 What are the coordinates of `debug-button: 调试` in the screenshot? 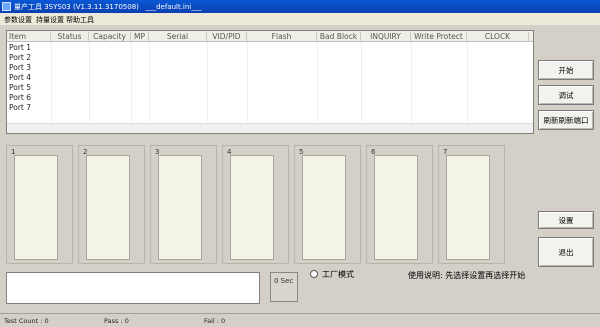 It's located at (566, 95).